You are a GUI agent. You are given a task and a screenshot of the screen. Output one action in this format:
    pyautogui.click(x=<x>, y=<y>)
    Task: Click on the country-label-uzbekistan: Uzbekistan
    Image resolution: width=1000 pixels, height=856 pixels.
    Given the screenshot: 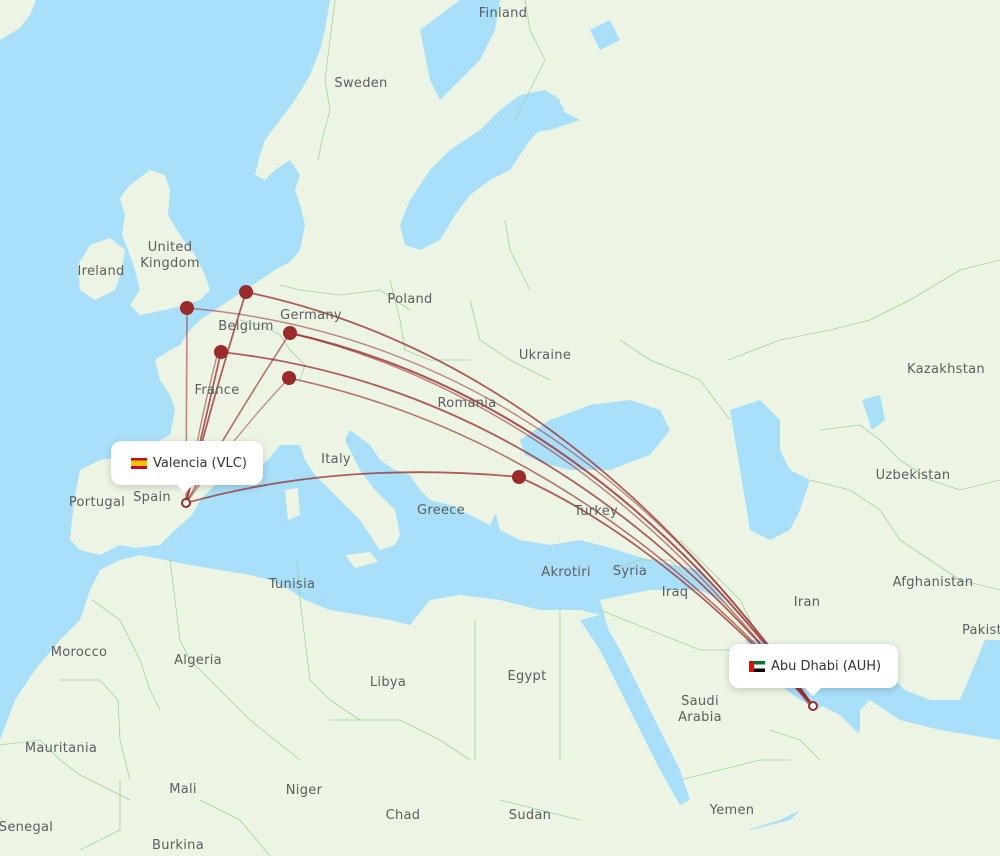 What is the action you would take?
    pyautogui.click(x=913, y=475)
    